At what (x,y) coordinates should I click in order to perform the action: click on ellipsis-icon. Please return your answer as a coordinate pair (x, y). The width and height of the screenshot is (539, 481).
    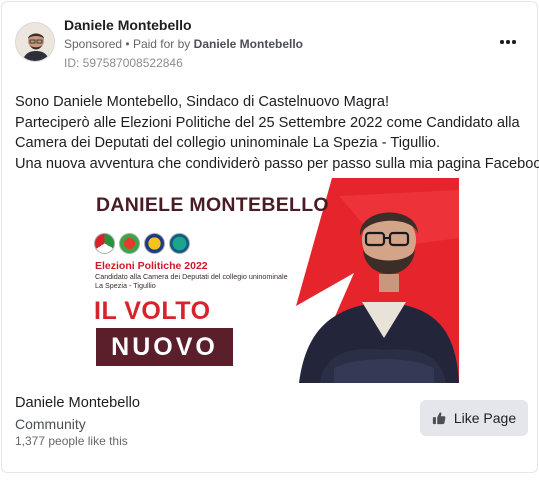
    Looking at the image, I should click on (502, 42).